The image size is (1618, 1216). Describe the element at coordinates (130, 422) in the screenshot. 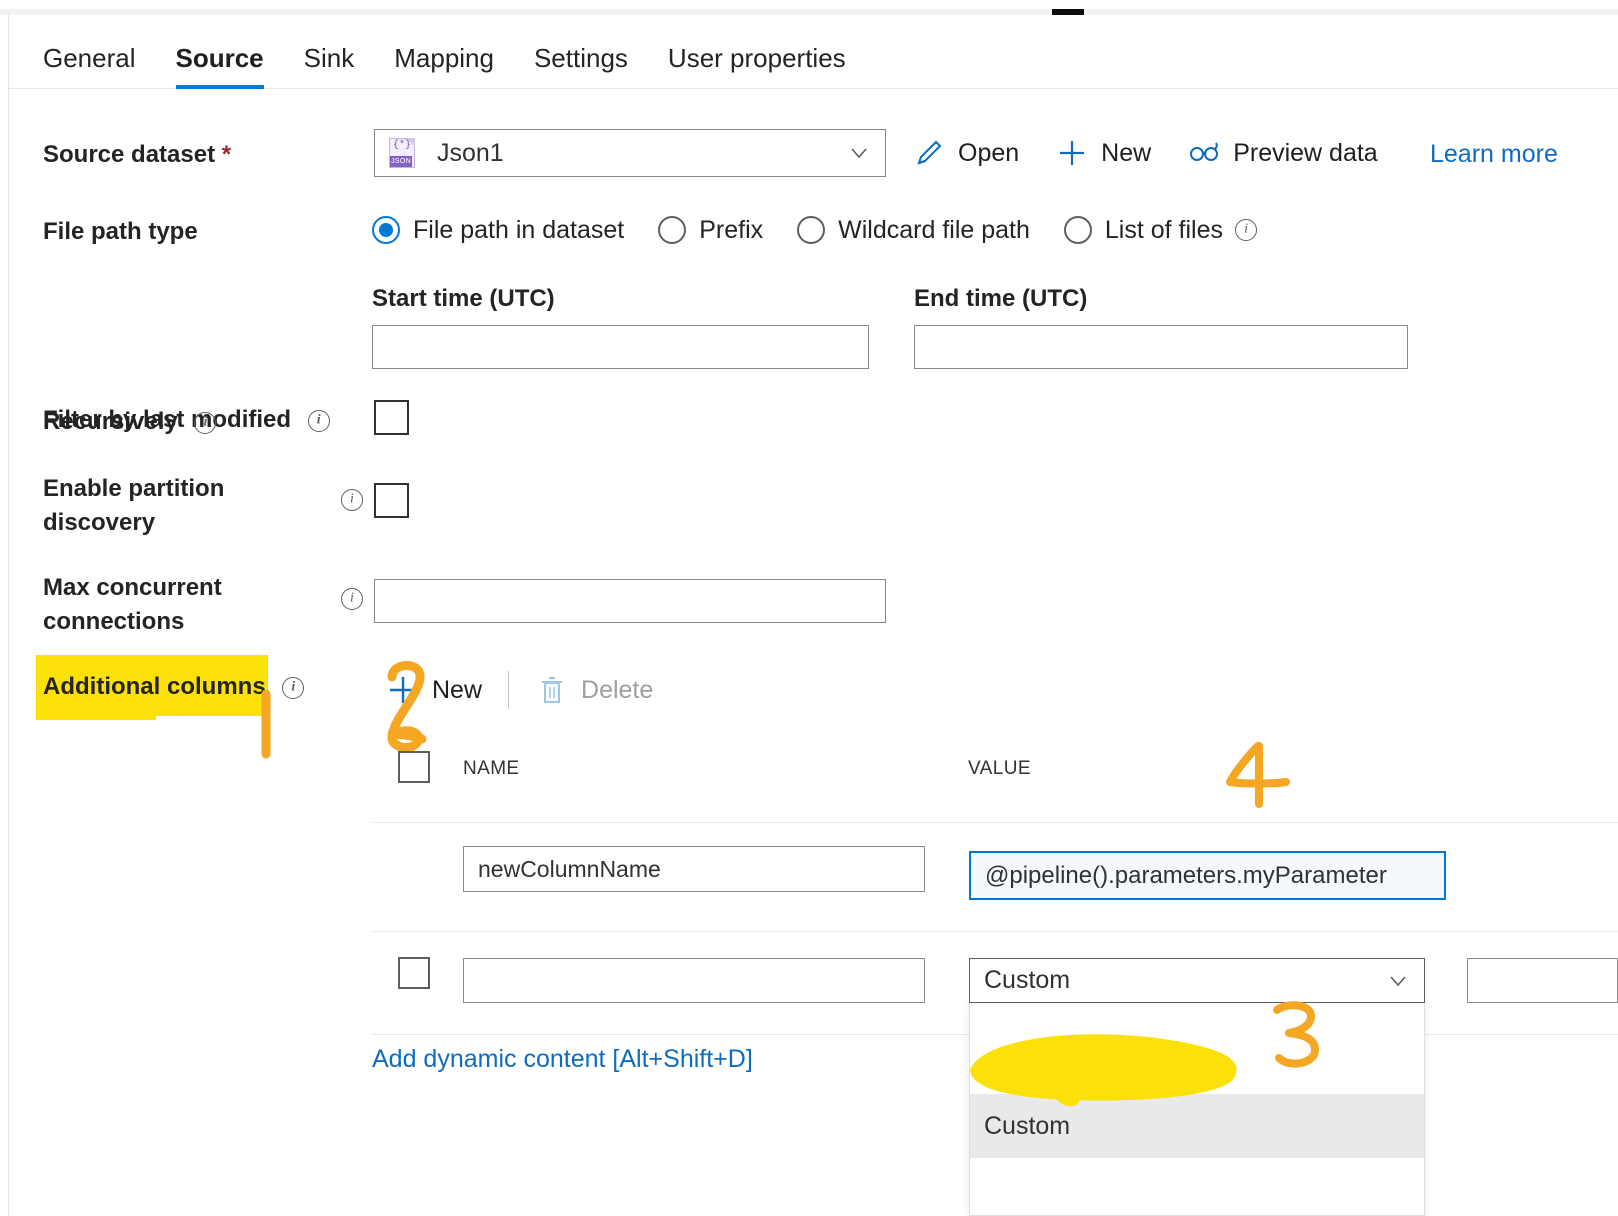

I see `recursively-label: Recursively` at that location.